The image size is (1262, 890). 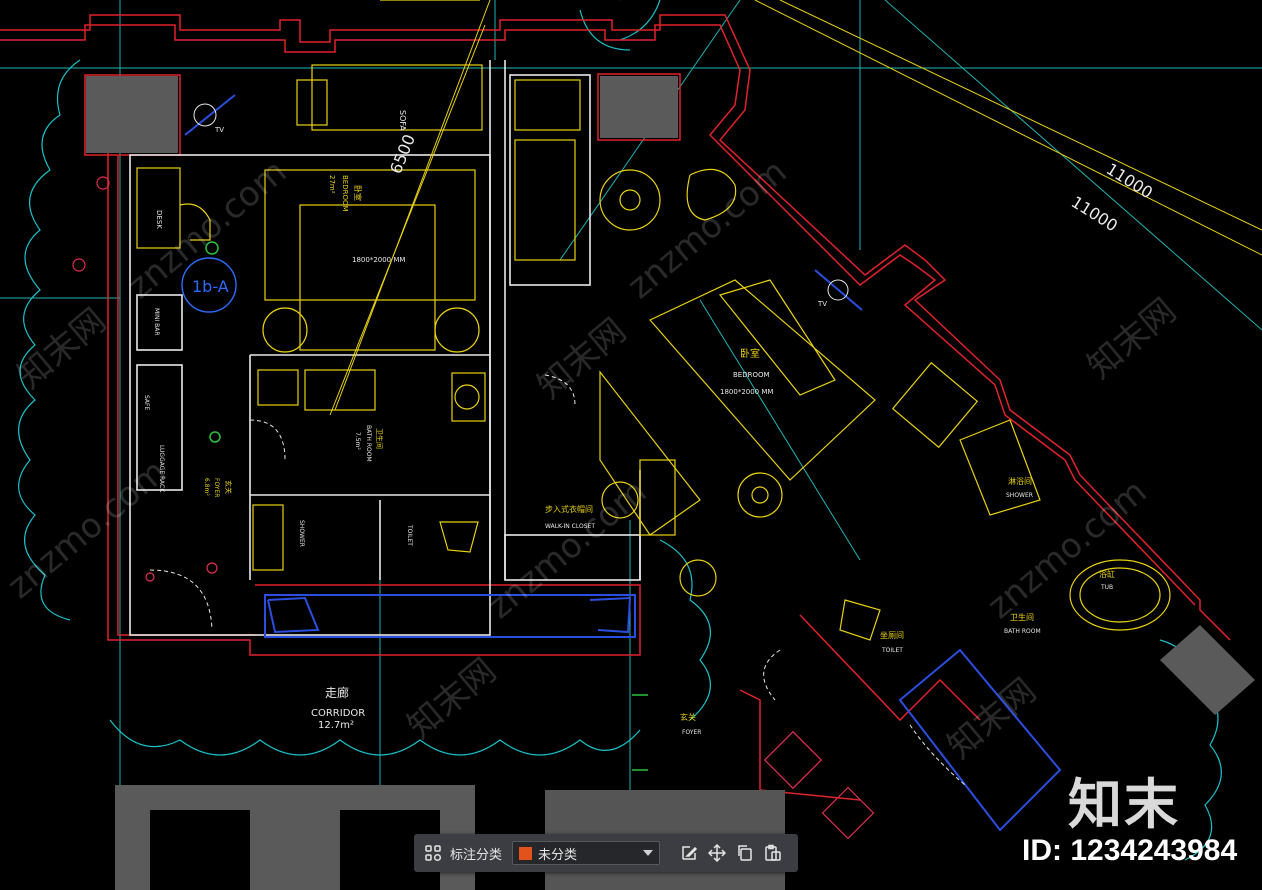 I want to click on label-shower-left: SHOWER, so click(x=301, y=533).